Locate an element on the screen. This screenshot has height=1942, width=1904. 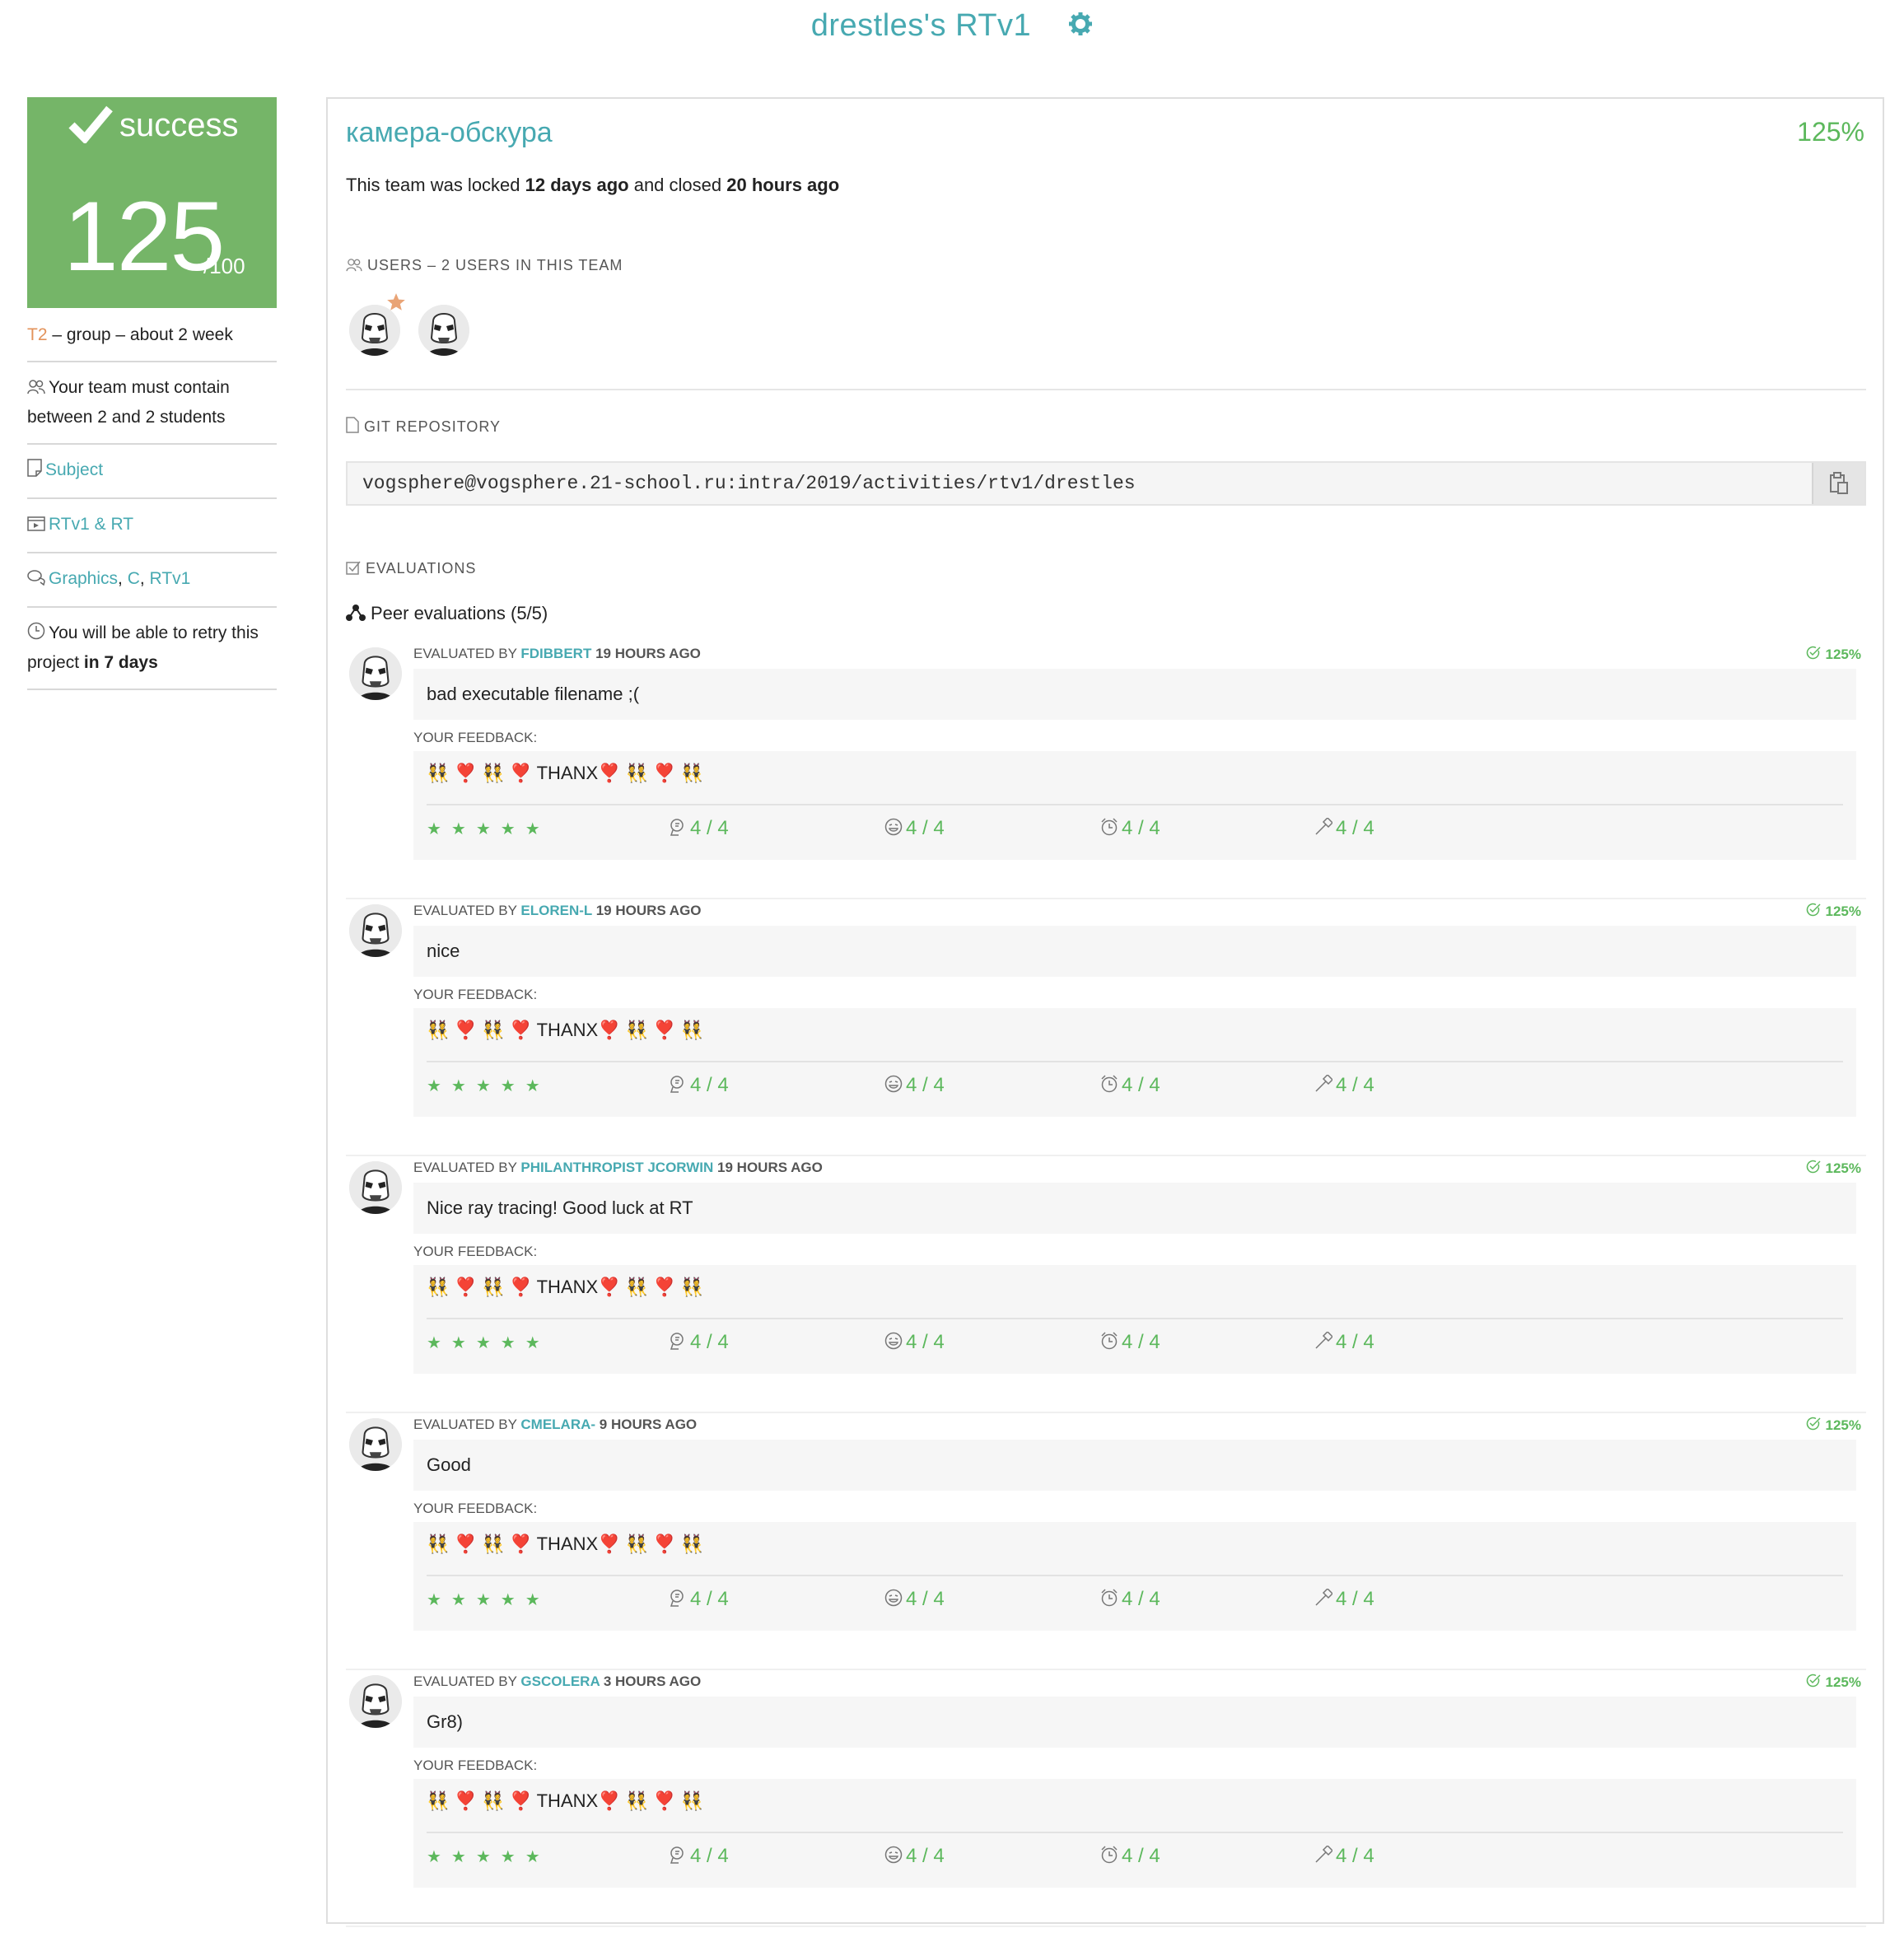
team-avatars is located at coordinates (416, 324).